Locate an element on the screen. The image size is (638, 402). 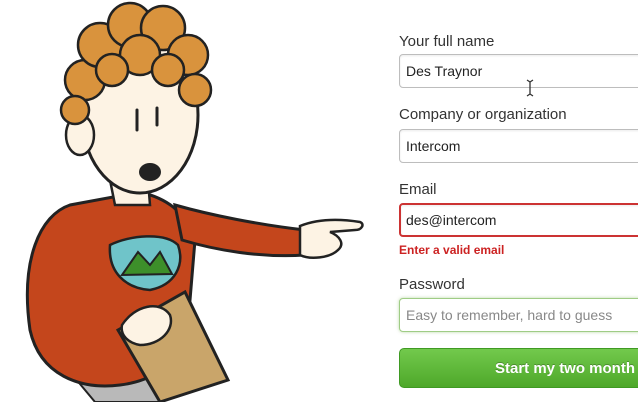
email-error-message: Enter a valid email is located at coordinates (452, 250).